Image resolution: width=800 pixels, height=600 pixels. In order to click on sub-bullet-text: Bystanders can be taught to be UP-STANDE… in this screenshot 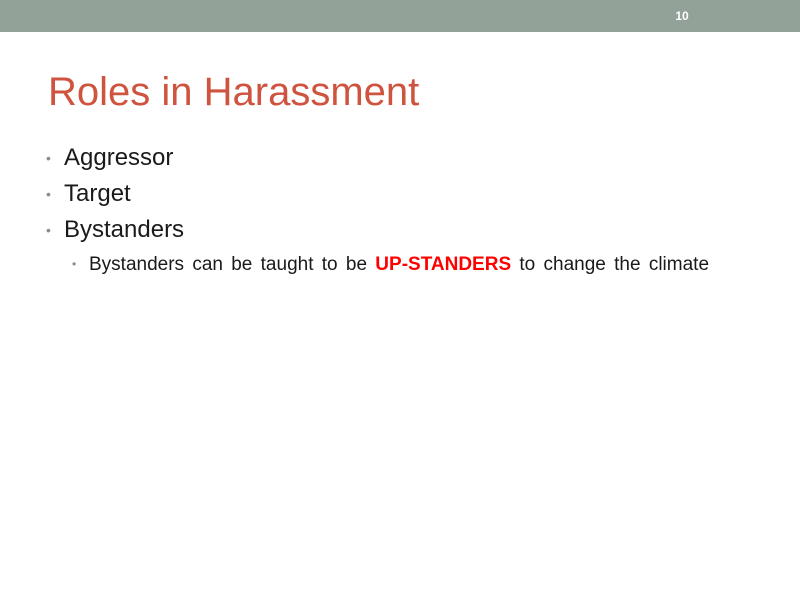, I will do `click(404, 264)`.